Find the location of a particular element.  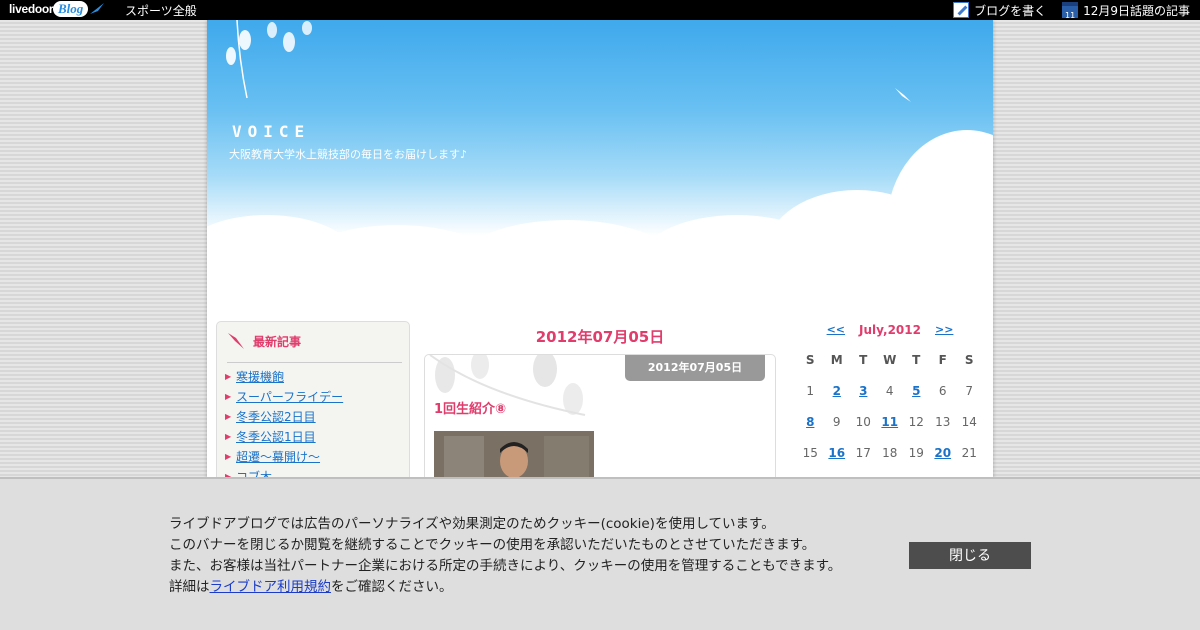

calendar-day-link: 11 is located at coordinates (890, 427).